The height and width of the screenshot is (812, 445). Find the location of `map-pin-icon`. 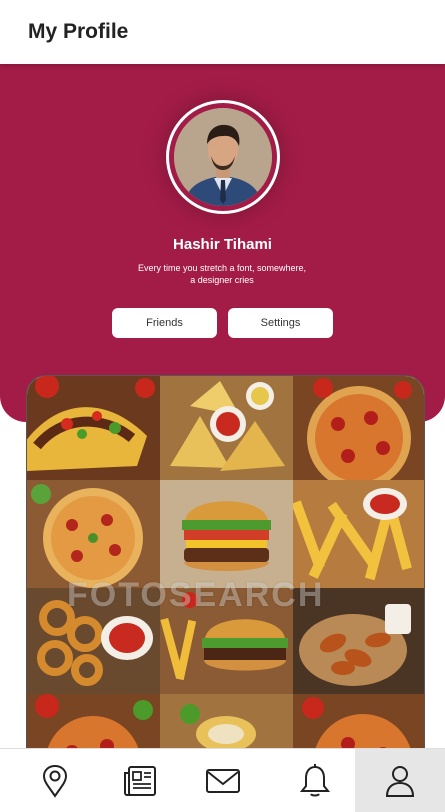

map-pin-icon is located at coordinates (55, 781).